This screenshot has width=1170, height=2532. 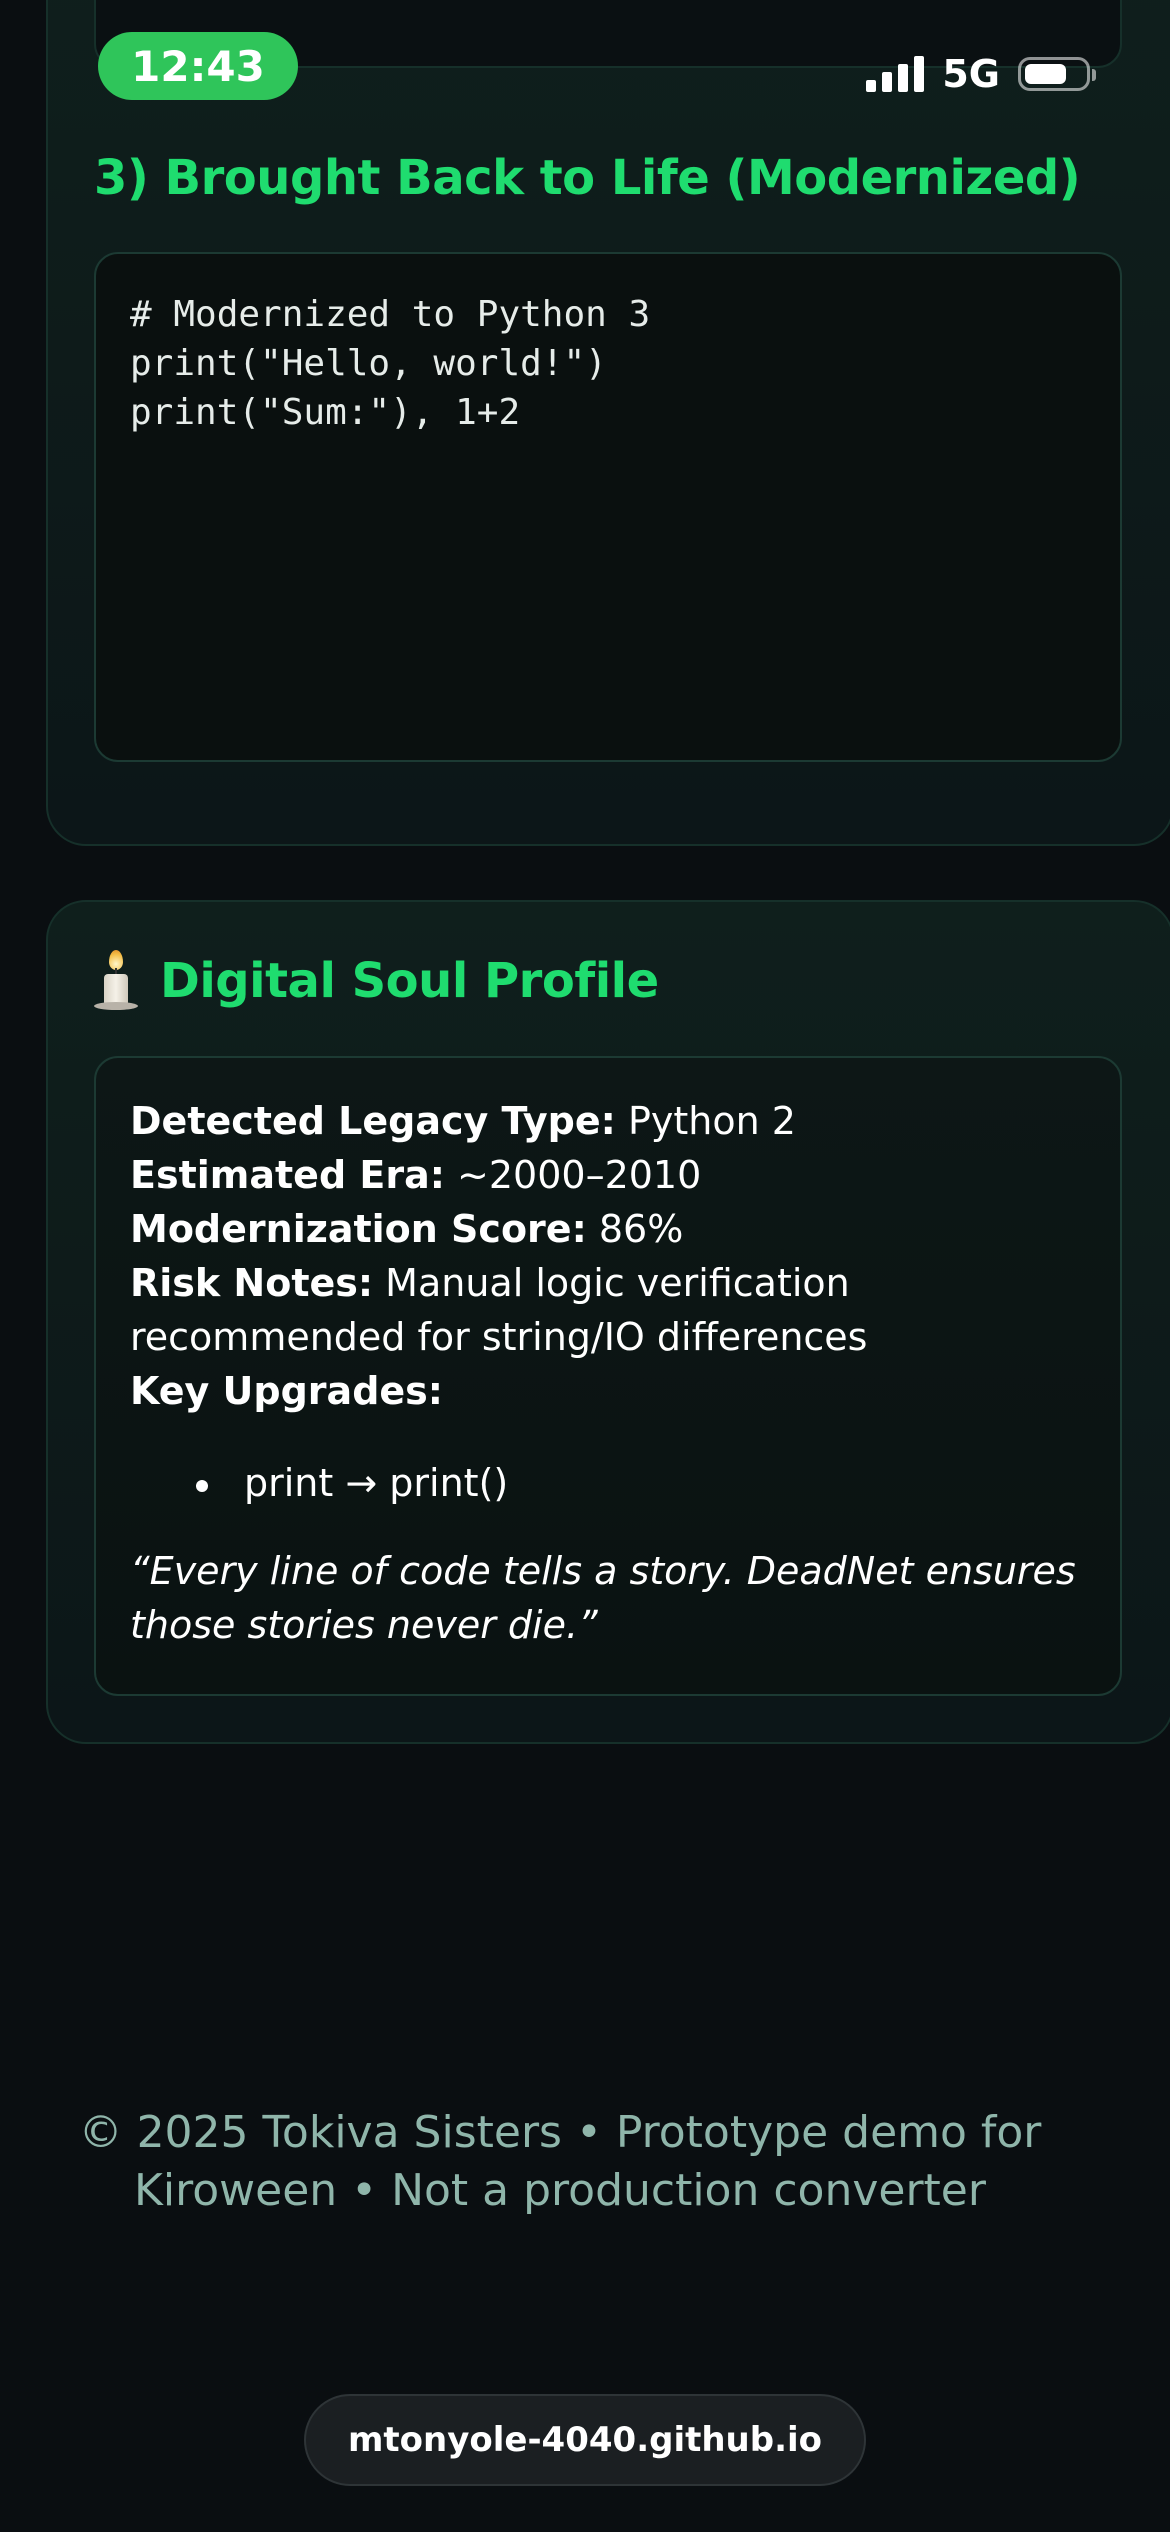 I want to click on modernized-title: 3) Brought Back to Life (Modernized), so click(x=587, y=178).